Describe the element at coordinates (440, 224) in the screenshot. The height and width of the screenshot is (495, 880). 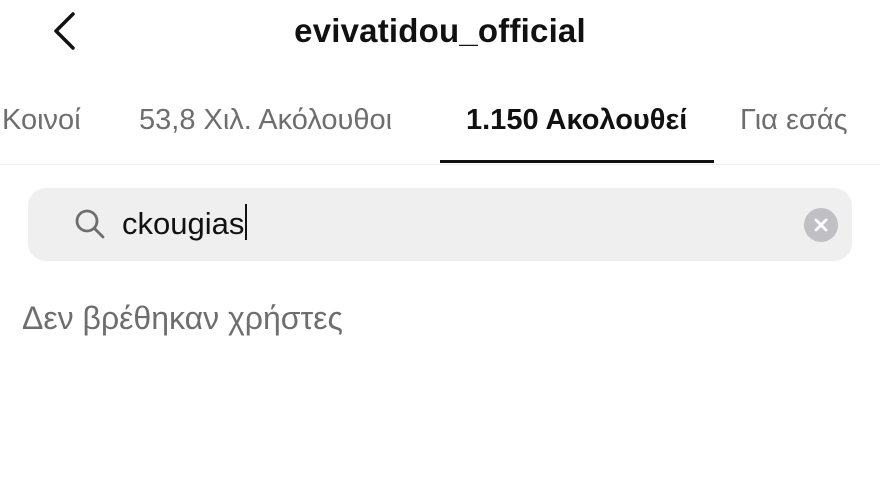
I see `search-bar: ckougias` at that location.